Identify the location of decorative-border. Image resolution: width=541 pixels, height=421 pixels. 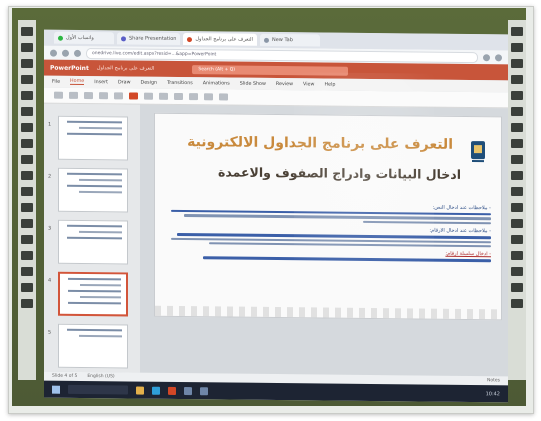
(328, 312).